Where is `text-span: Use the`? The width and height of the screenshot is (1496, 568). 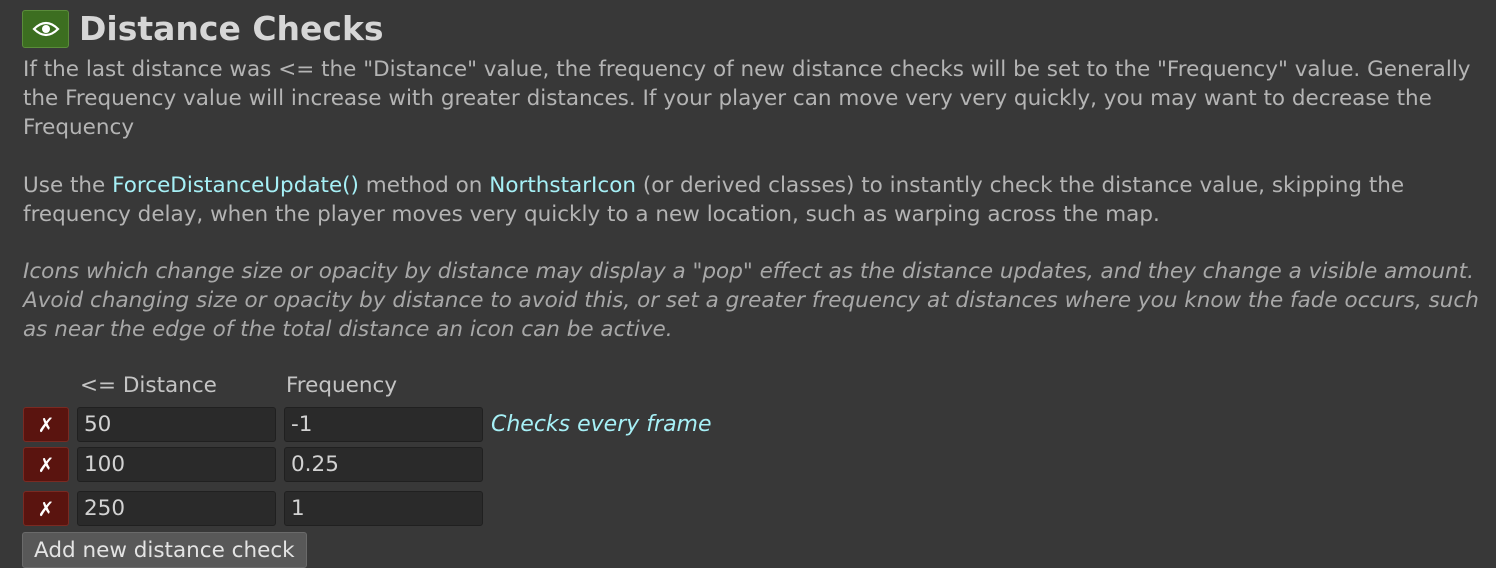 text-span: Use the is located at coordinates (68, 185).